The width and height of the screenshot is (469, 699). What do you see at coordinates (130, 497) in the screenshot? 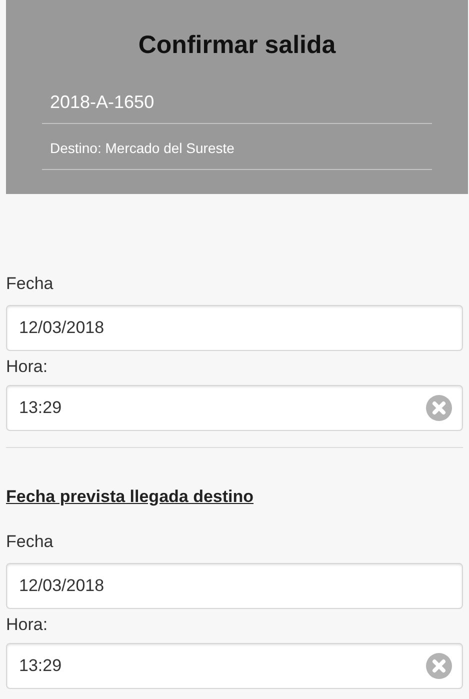
I see `section-heading: Fecha prevista llegada destino` at bounding box center [130, 497].